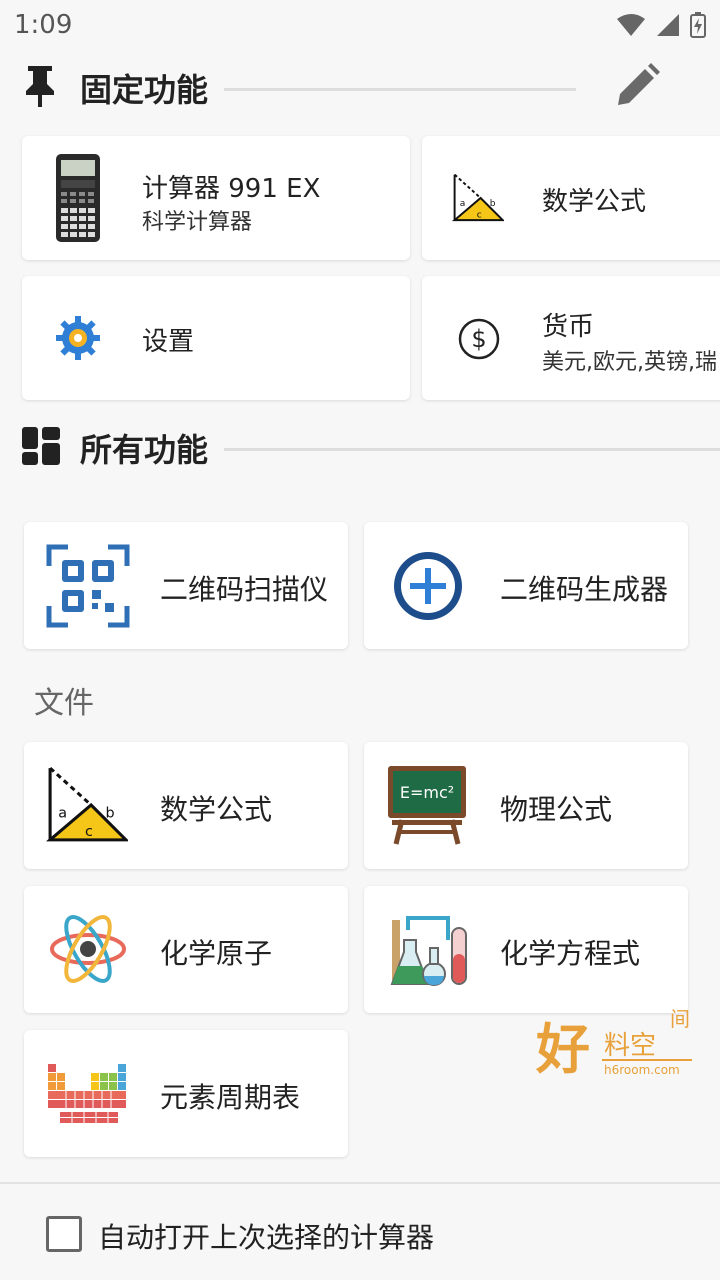  I want to click on pin-icon, so click(40, 88).